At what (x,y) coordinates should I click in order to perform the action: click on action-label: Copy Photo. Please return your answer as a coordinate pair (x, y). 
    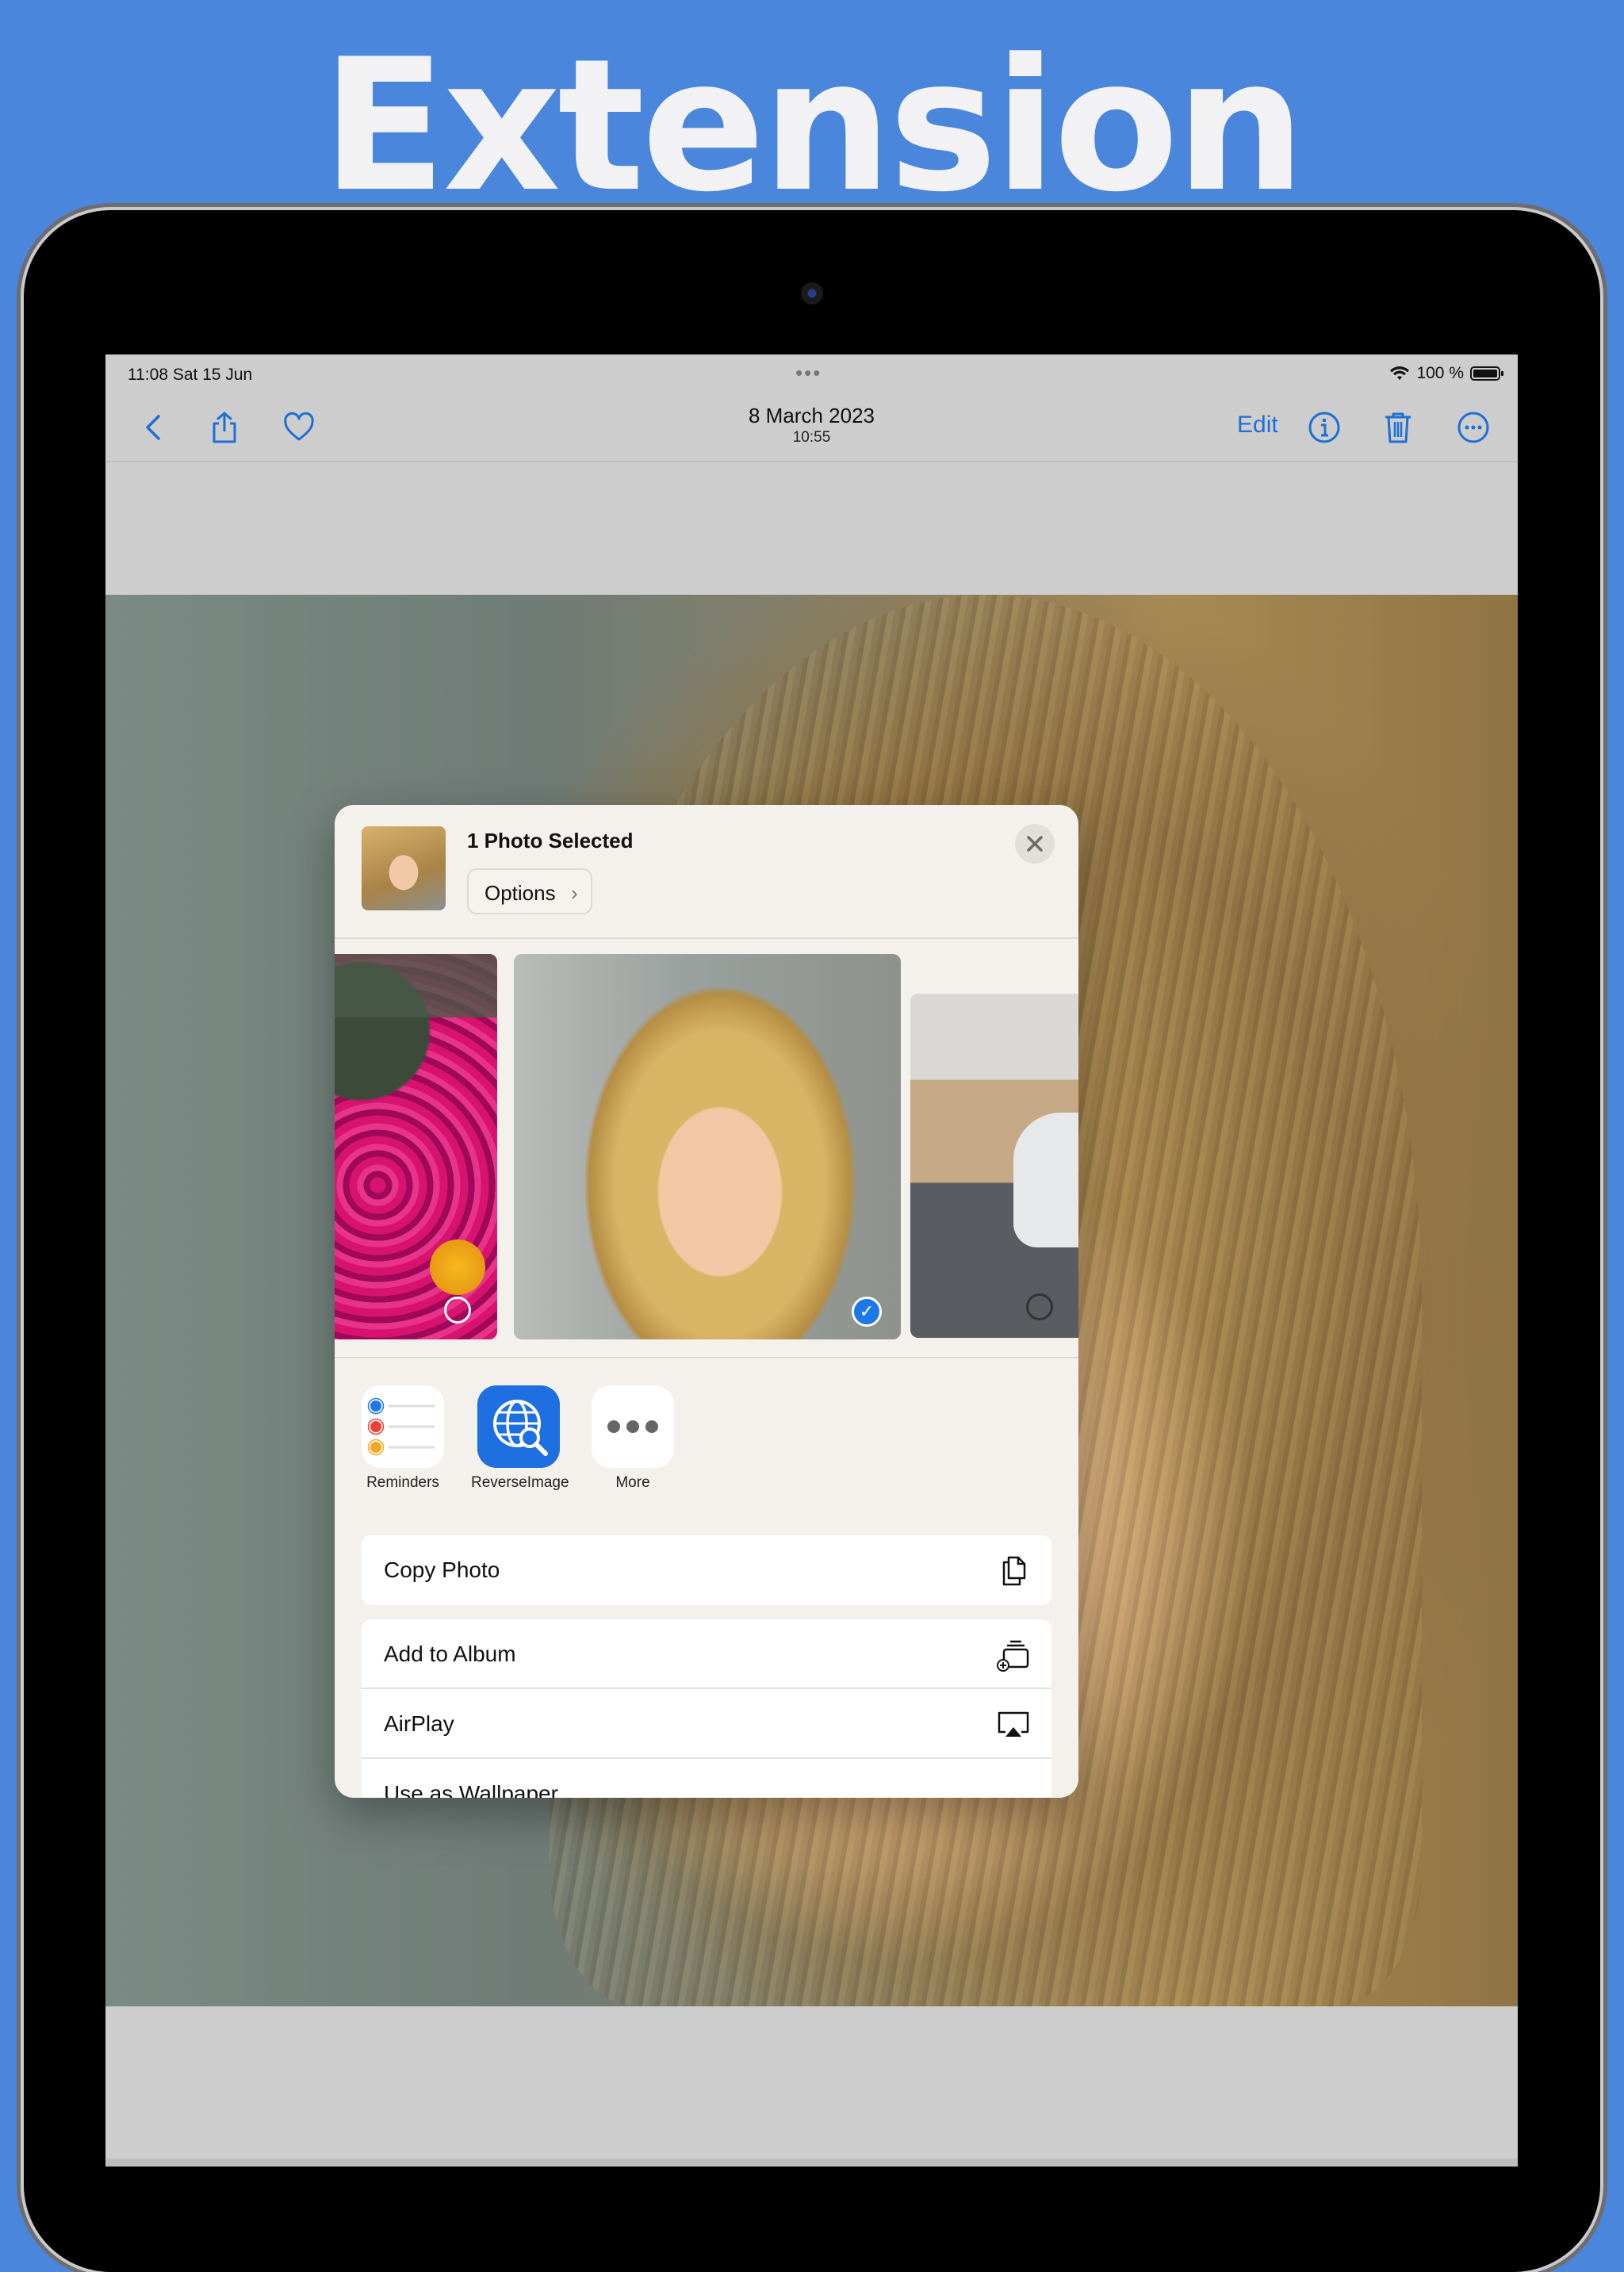
    Looking at the image, I should click on (442, 1569).